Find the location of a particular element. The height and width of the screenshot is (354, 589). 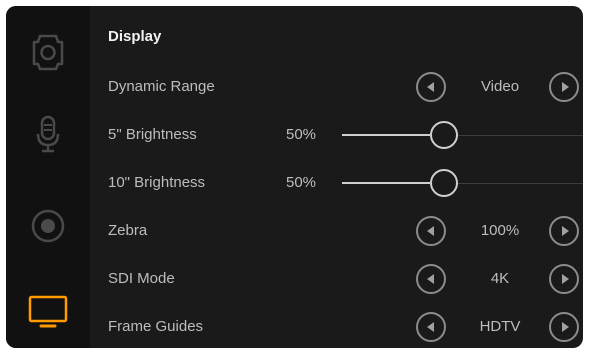

brightness-10-value: 50% is located at coordinates (301, 182).